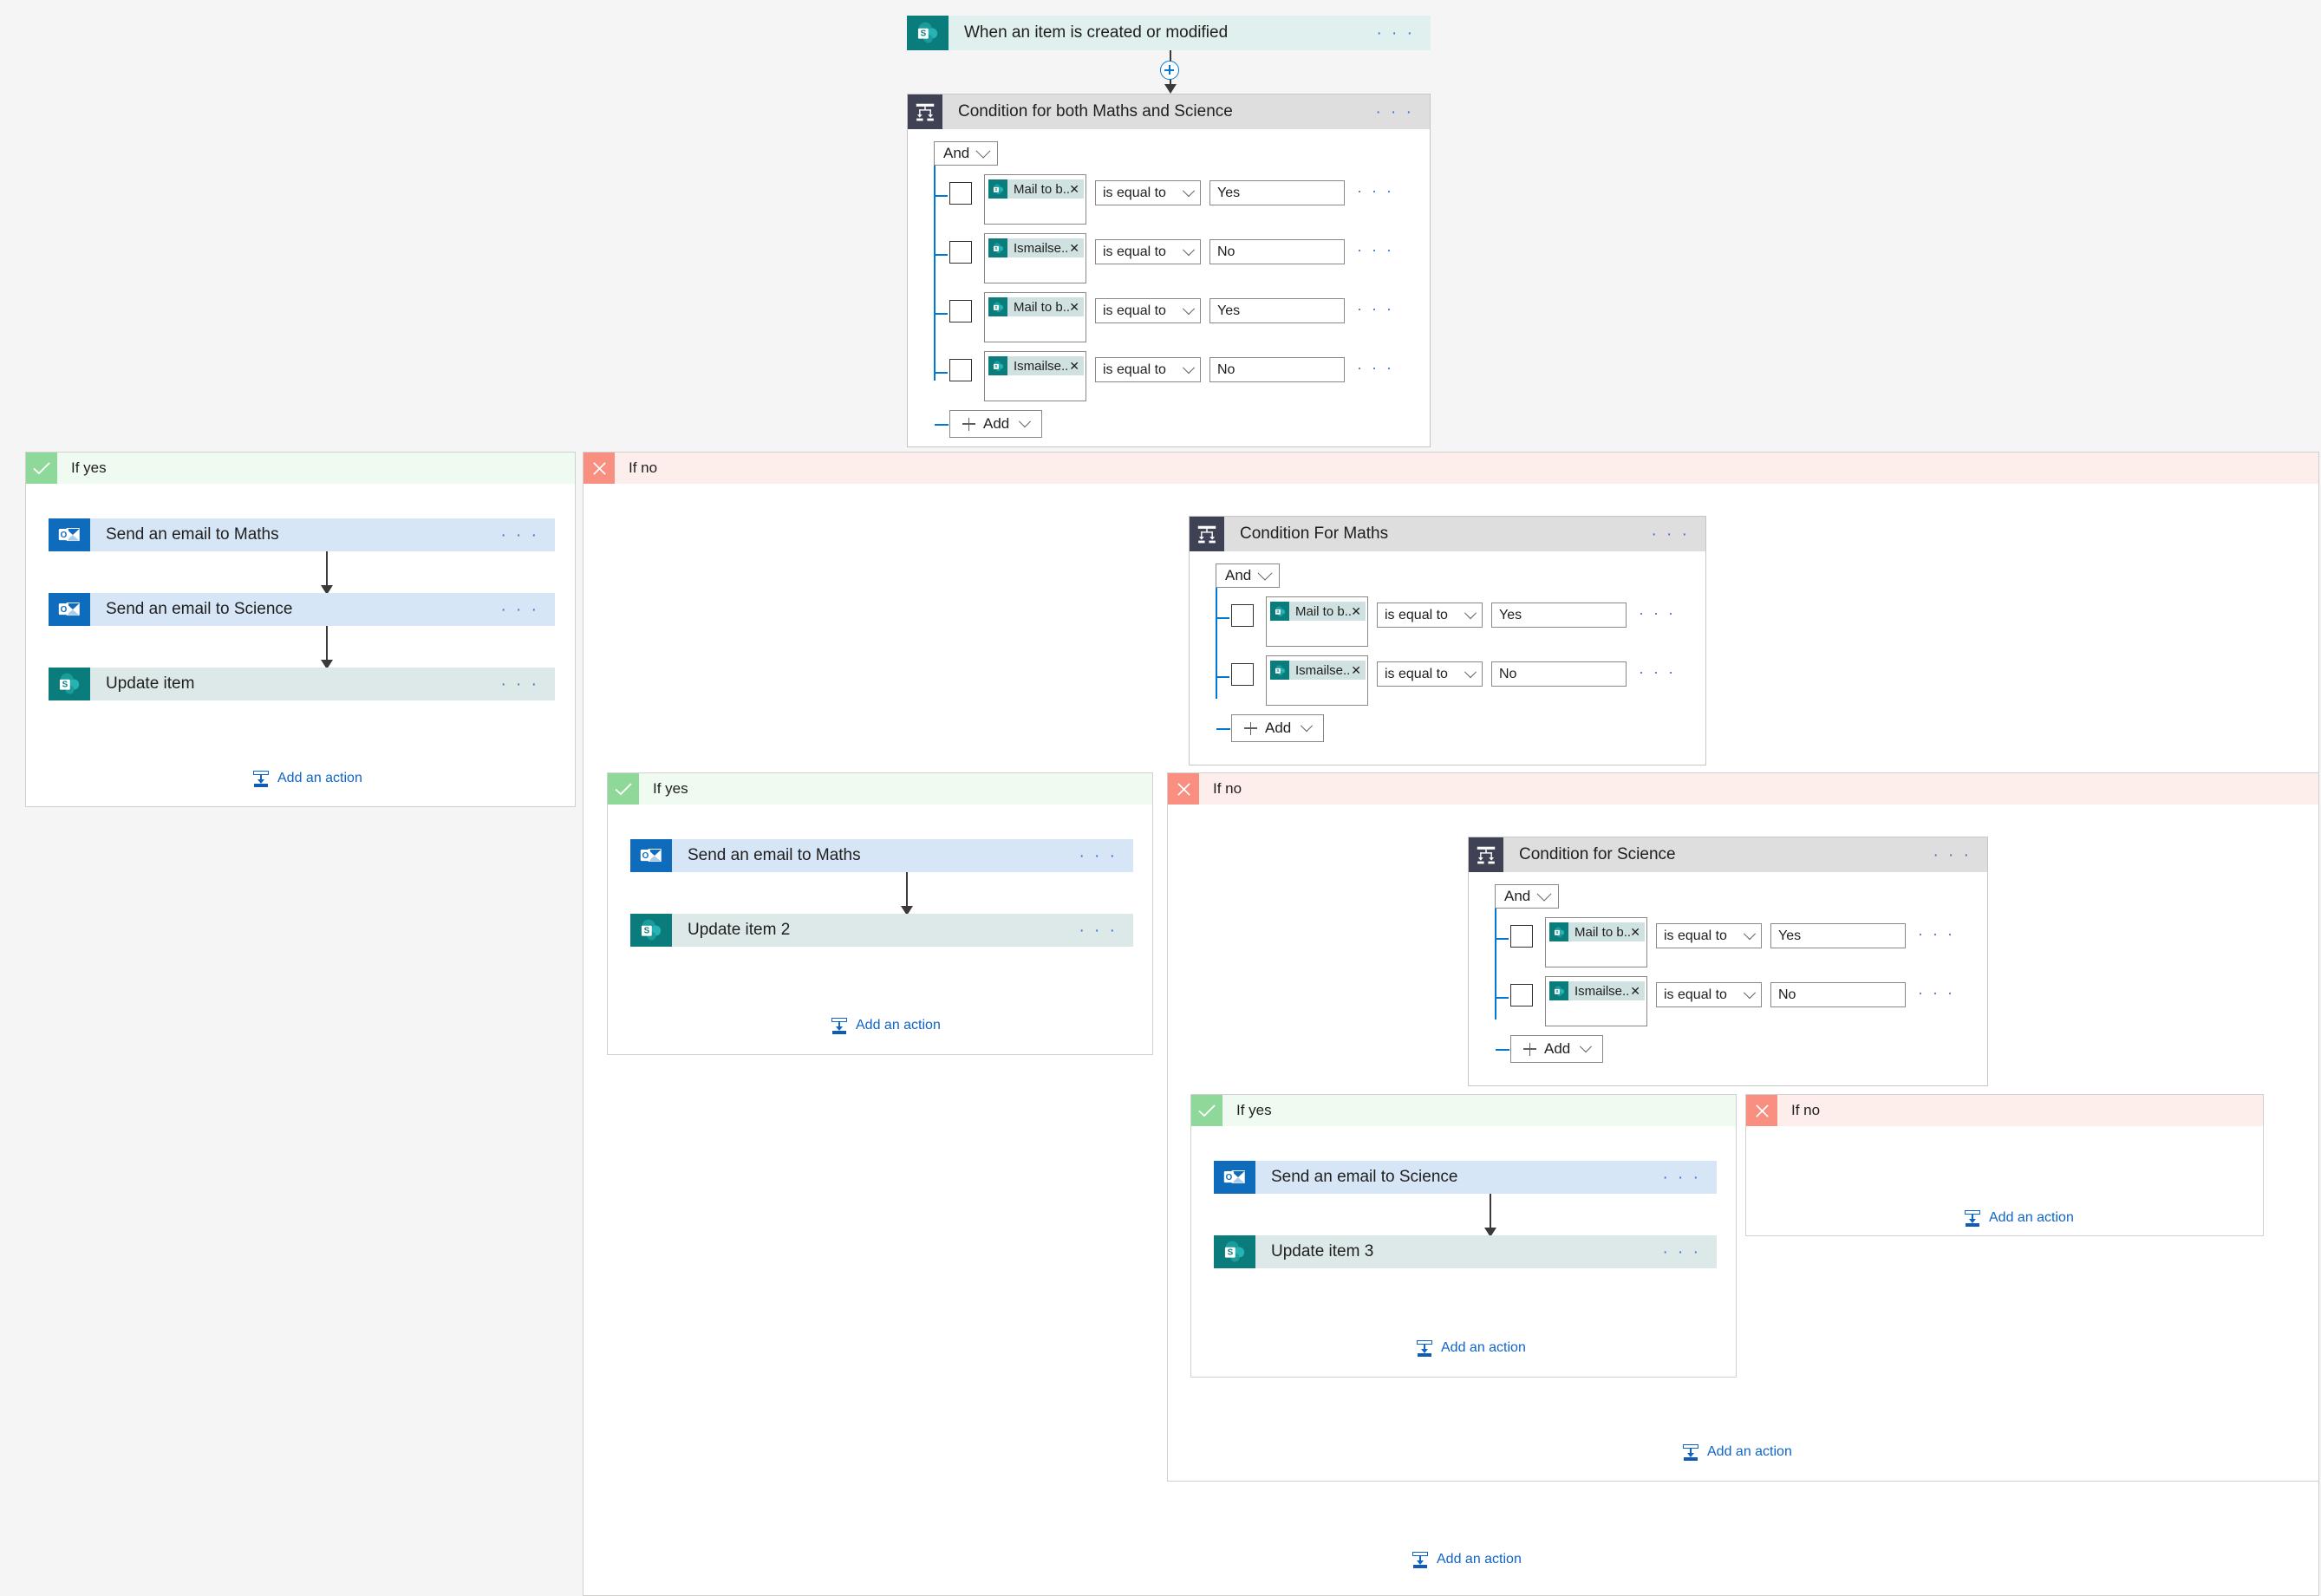  I want to click on maths-condition-header: Condition For Maths · · ·, so click(1447, 534).